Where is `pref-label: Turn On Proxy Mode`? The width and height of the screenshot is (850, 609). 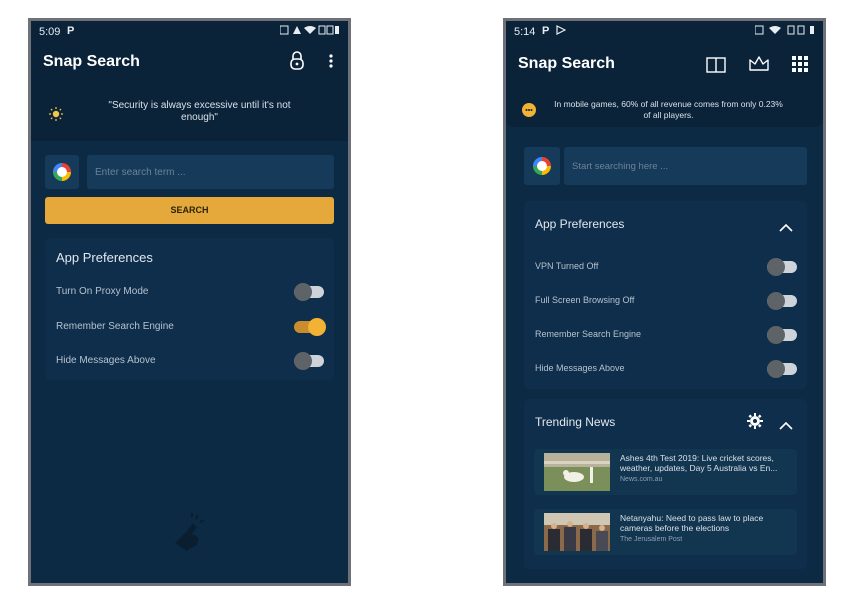
pref-label: Turn On Proxy Mode is located at coordinates (102, 291).